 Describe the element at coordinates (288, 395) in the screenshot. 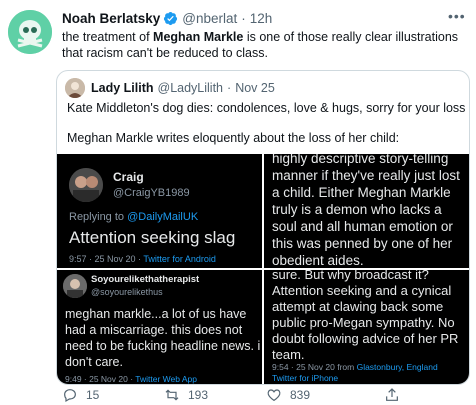

I see `like-button: 839` at that location.